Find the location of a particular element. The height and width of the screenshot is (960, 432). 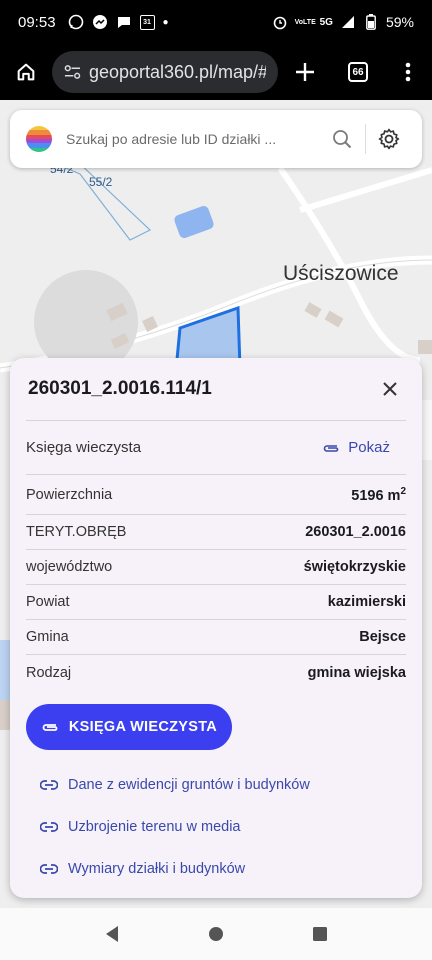

back-button is located at coordinates (112, 934).